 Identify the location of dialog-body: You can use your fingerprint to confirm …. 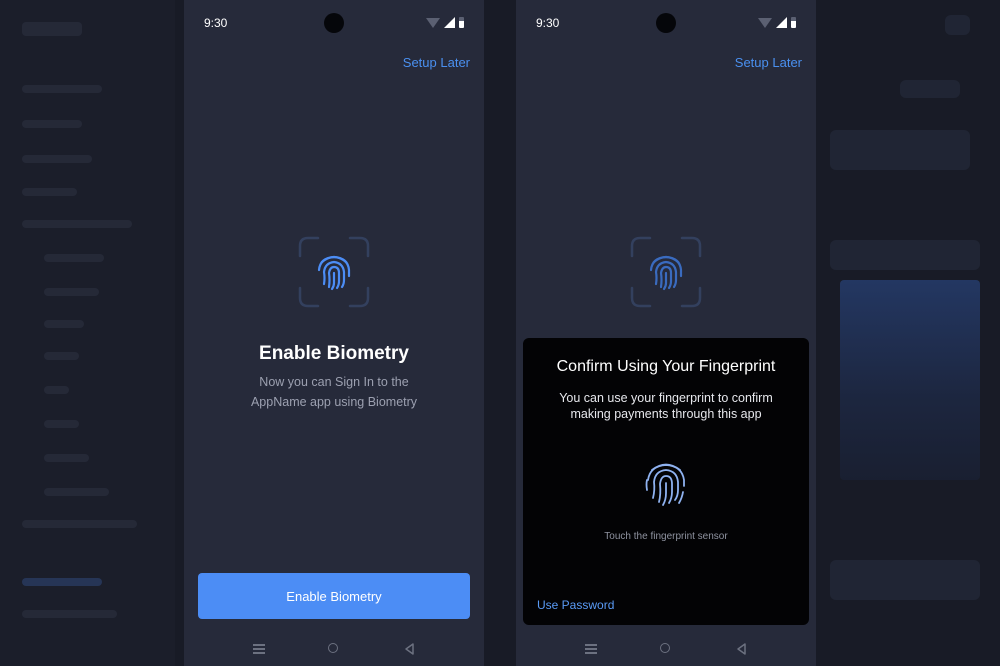
(666, 406).